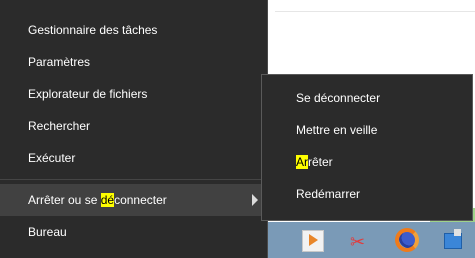  I want to click on app-icon, so click(452, 240).